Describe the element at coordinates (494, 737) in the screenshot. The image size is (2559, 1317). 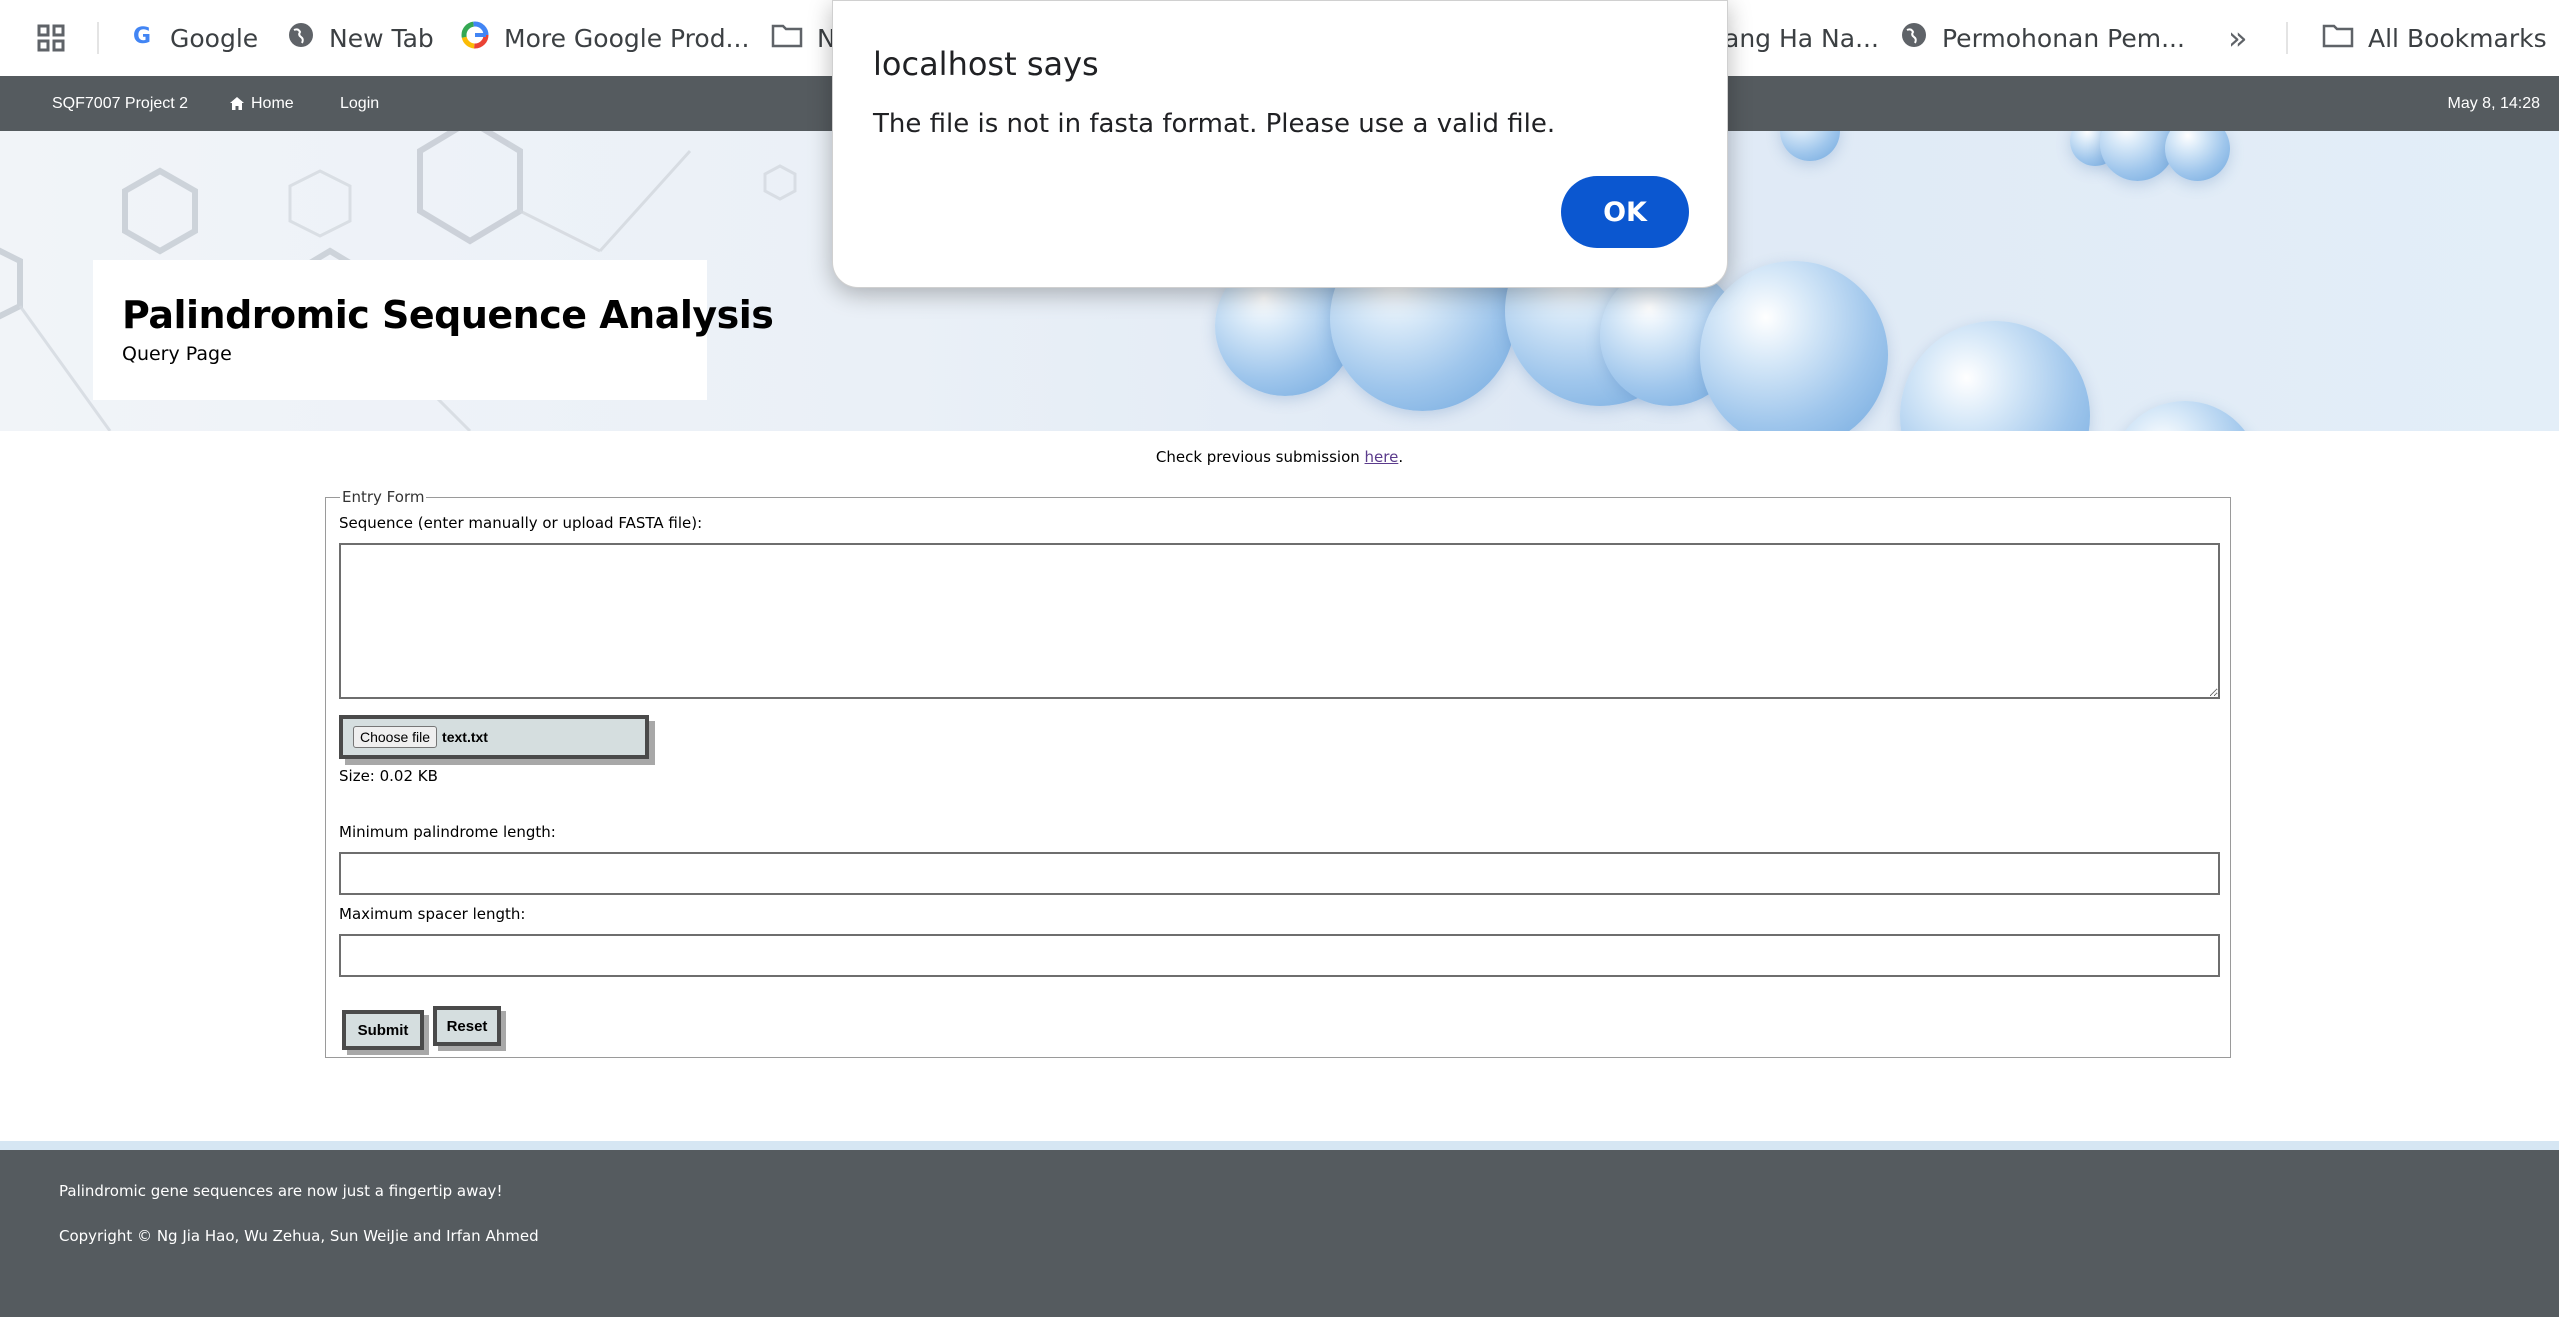
I see `file-upload: Choose file text.txt` at that location.